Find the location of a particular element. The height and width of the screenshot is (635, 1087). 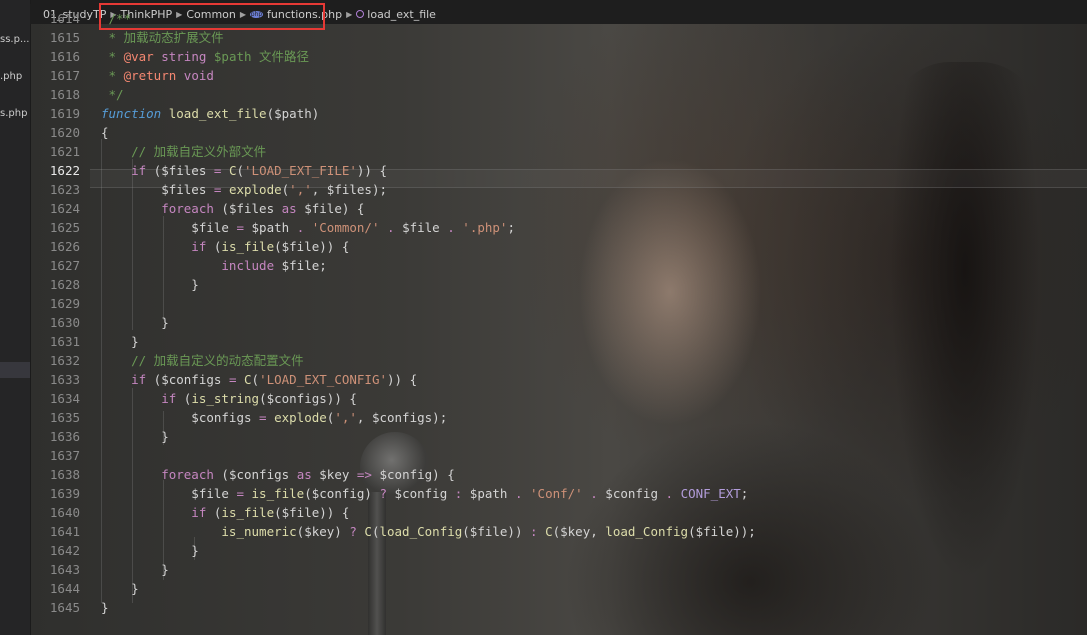

code-text: foreach ($configs as $key => $config) { is located at coordinates (278, 474).